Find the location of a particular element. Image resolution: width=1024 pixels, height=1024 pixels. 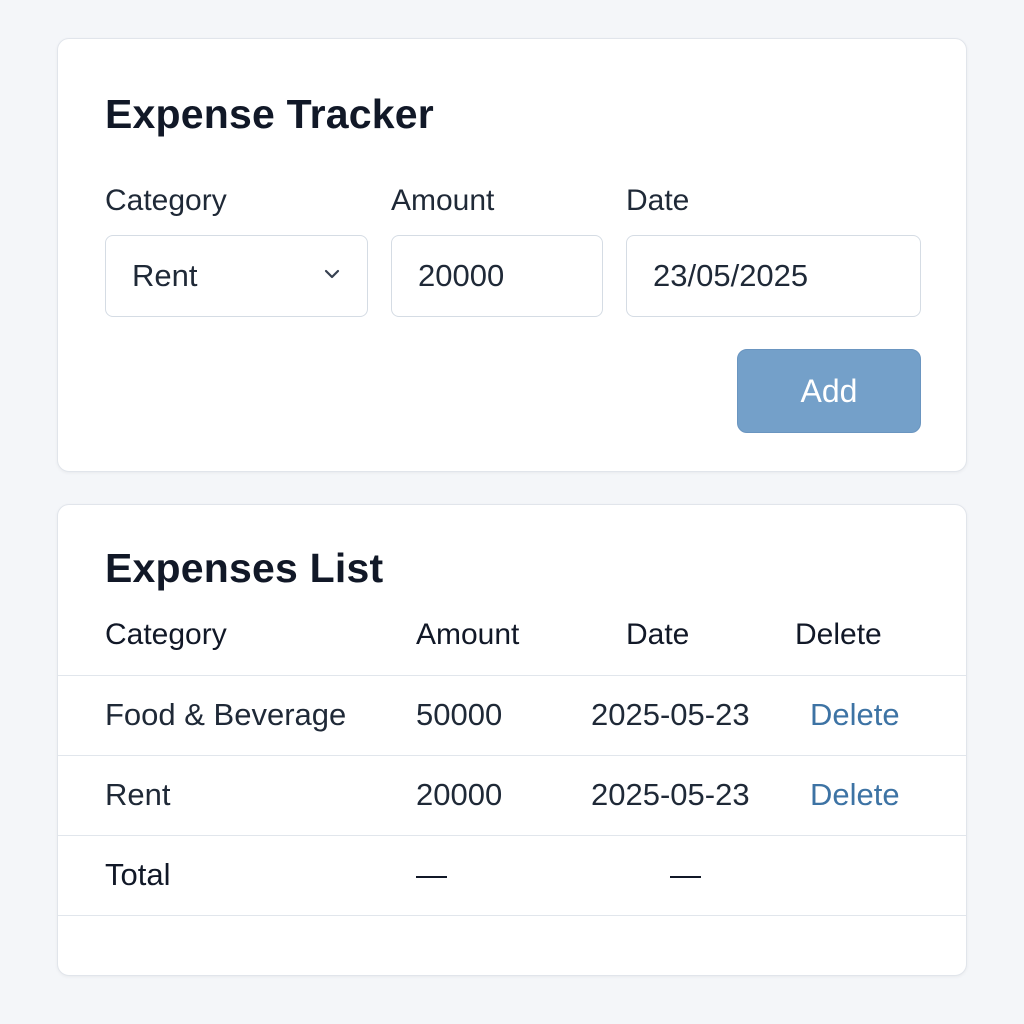

table-row: Food & Beverage 50000 2025-05-23 Delete is located at coordinates (512, 715).